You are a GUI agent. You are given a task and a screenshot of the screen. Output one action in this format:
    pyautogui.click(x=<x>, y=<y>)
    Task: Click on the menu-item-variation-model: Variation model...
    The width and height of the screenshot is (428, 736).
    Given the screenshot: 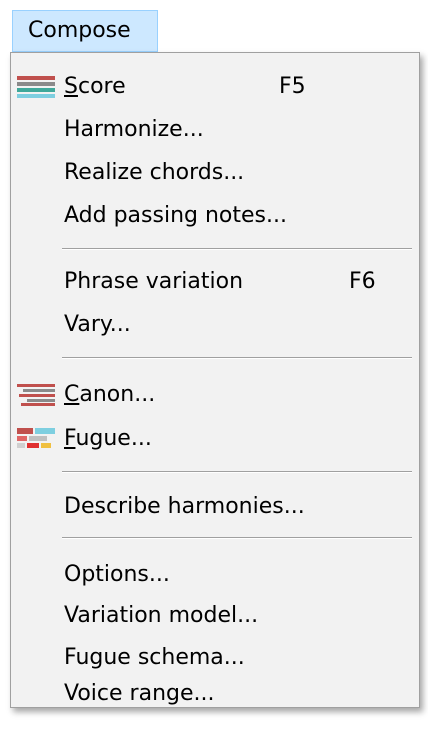 What is the action you would take?
    pyautogui.click(x=215, y=616)
    